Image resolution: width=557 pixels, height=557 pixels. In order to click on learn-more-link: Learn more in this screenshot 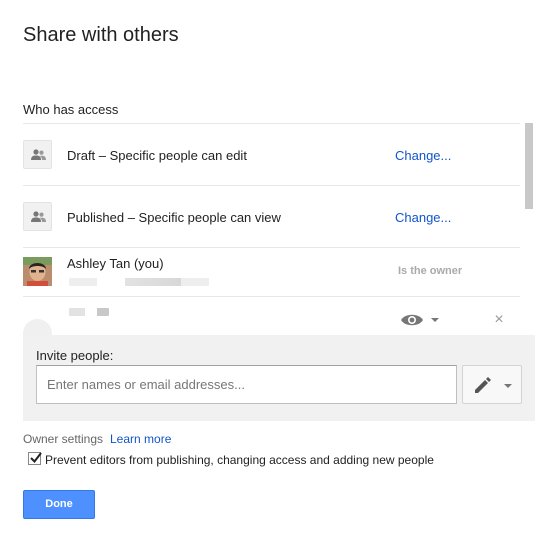, I will do `click(140, 439)`.